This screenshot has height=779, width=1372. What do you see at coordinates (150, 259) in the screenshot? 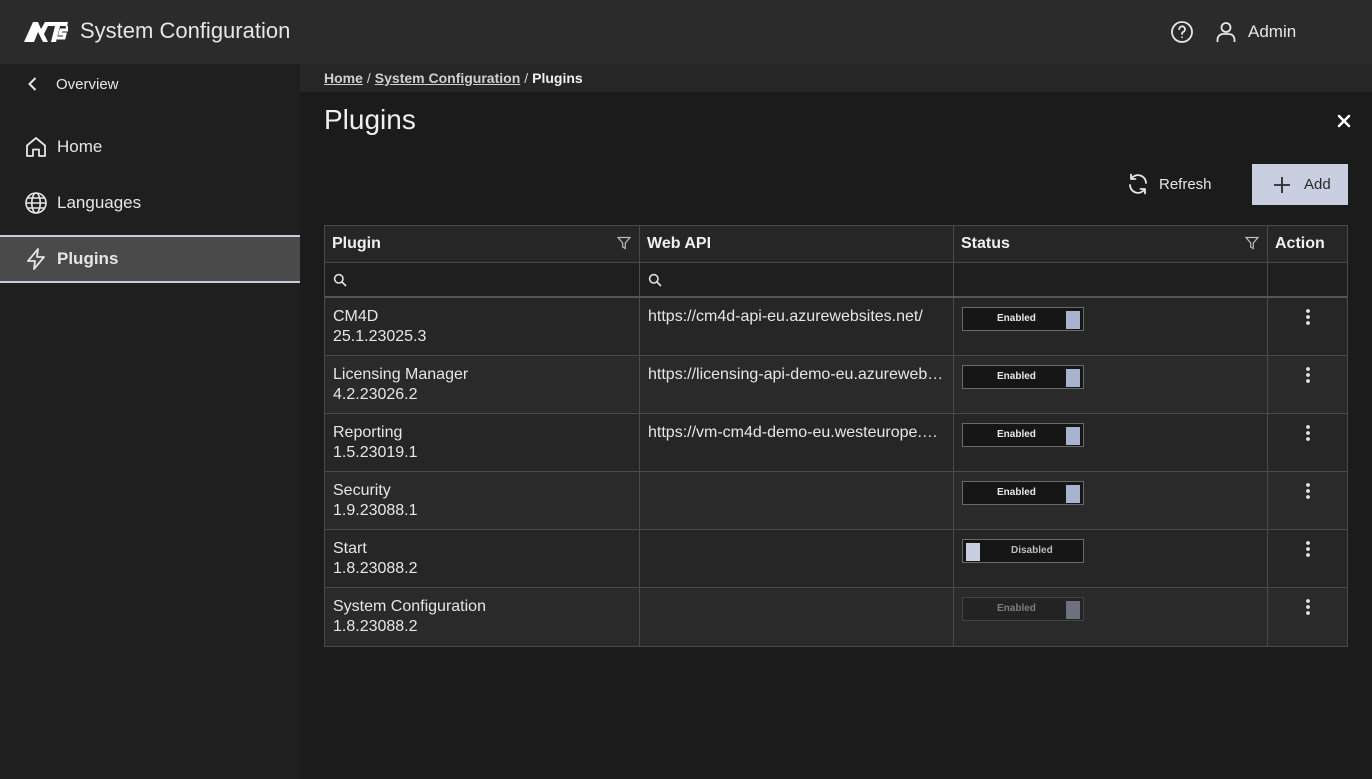
I see `sidebar-item-plugins: Plugins` at bounding box center [150, 259].